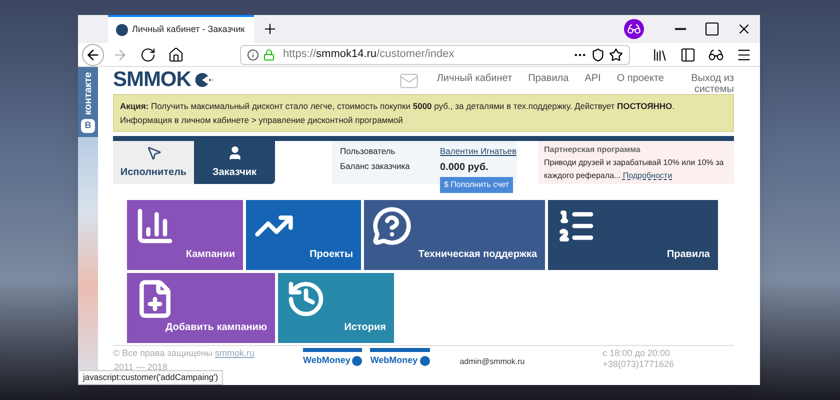 The image size is (840, 400). Describe the element at coordinates (234, 162) in the screenshot. I see `role-tab: Заказчик` at that location.